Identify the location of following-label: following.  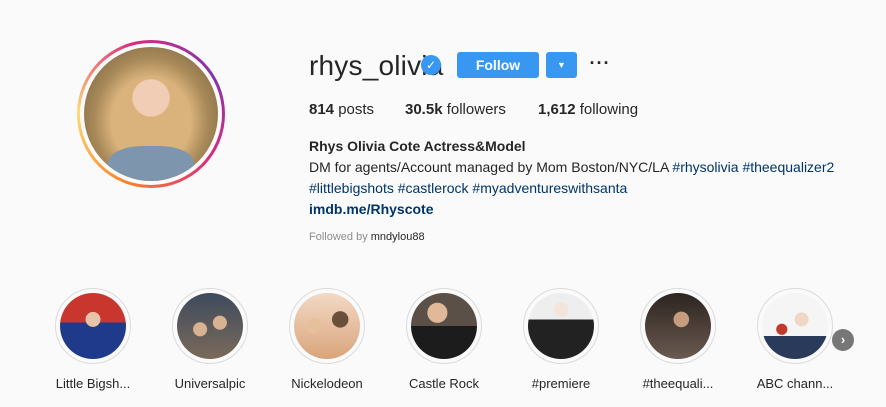
(607, 109).